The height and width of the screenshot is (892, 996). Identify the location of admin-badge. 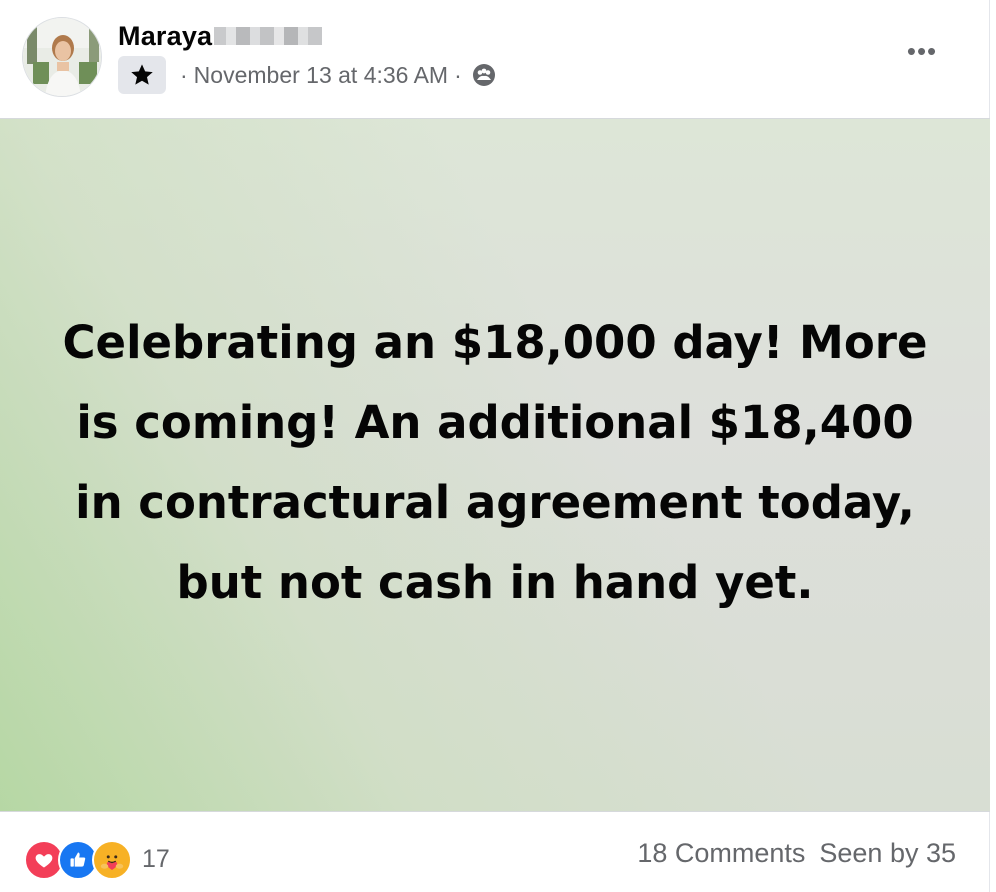
(142, 75).